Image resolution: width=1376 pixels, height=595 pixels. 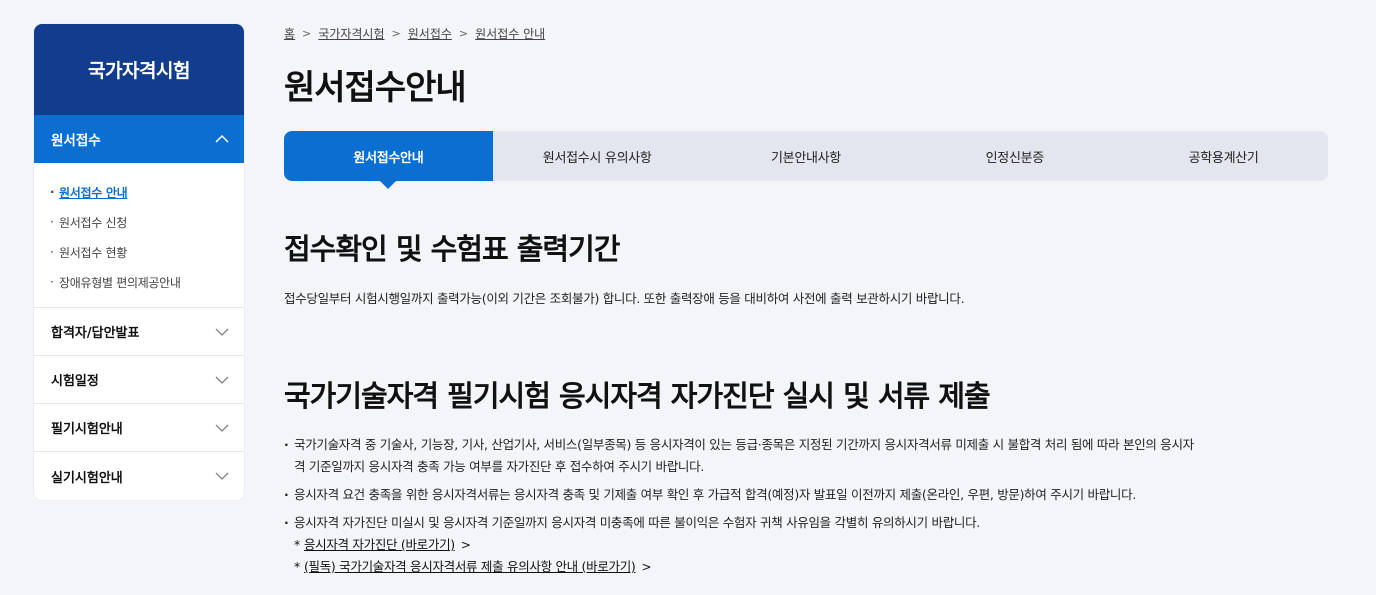 I want to click on tab-bar: 원서접수안내 원서접수시 유의사항 기본안내사항 인정신분증 공학용계산기, so click(x=806, y=160).